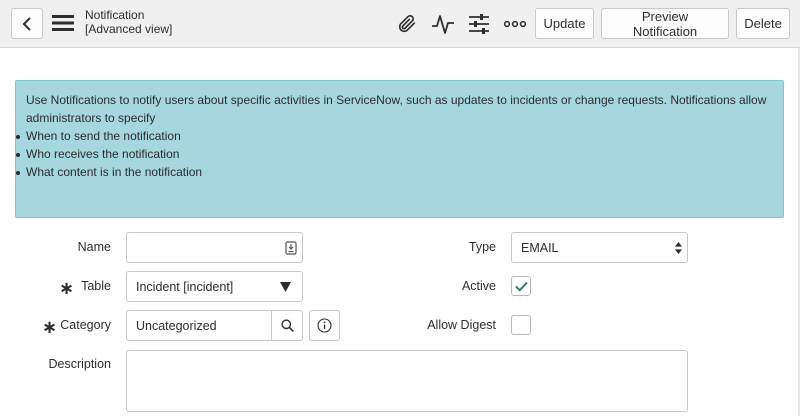 The width and height of the screenshot is (800, 416). I want to click on type-label: Type, so click(482, 247).